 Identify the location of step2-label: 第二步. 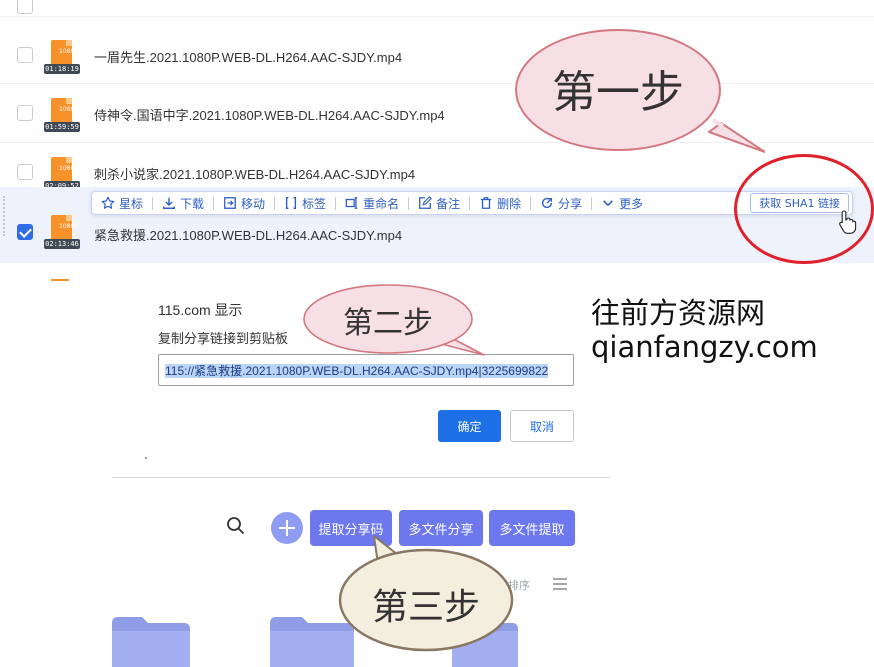
(388, 323).